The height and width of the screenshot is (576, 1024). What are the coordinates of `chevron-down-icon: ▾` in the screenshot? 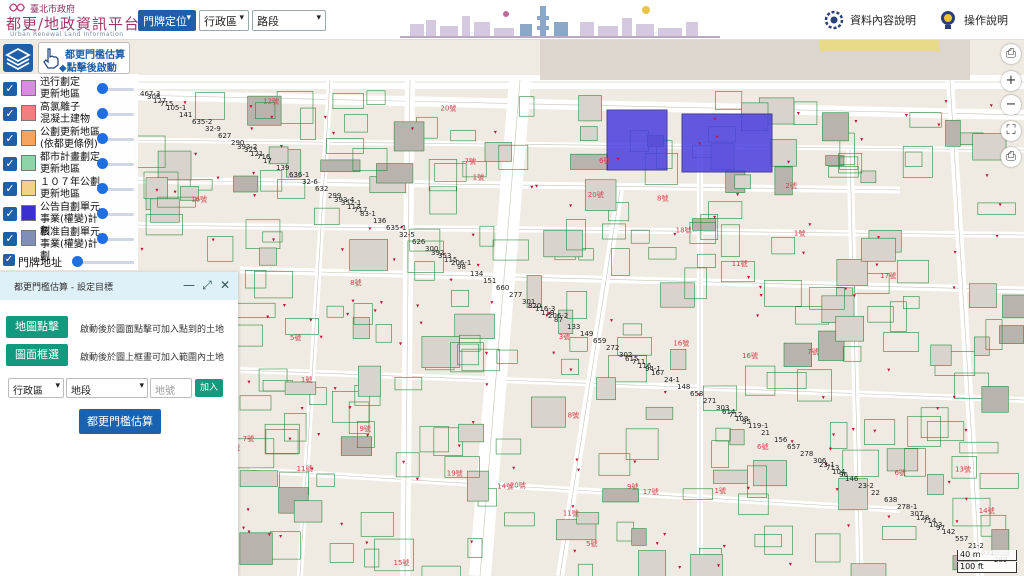 It's located at (141, 386).